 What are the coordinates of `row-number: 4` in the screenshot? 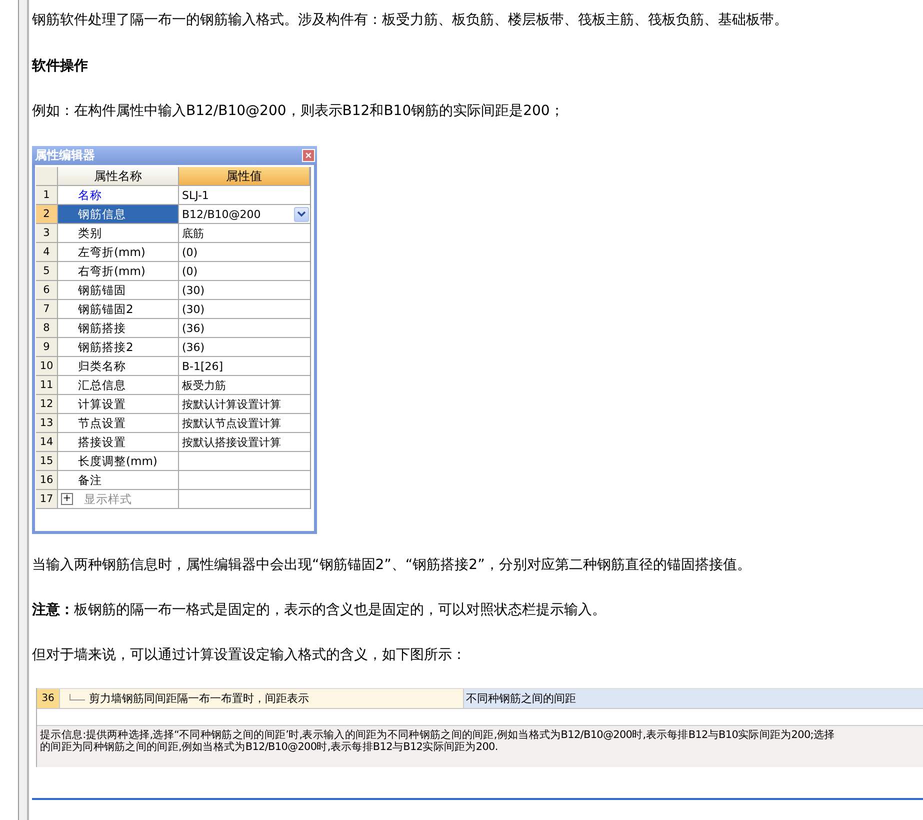 It's located at (47, 252).